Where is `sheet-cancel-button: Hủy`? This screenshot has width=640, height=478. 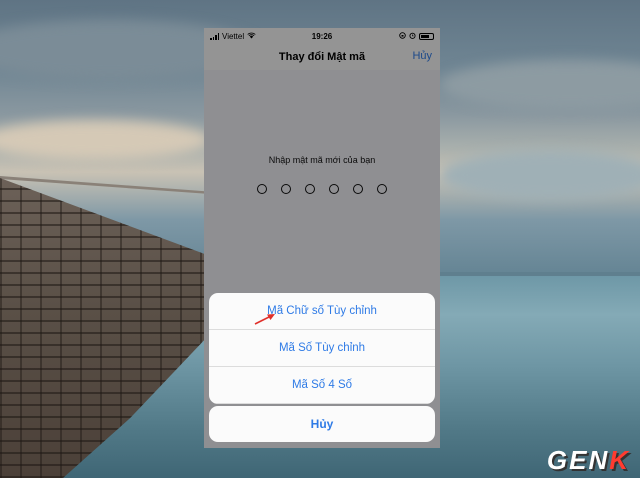
sheet-cancel-button: Hủy is located at coordinates (322, 424).